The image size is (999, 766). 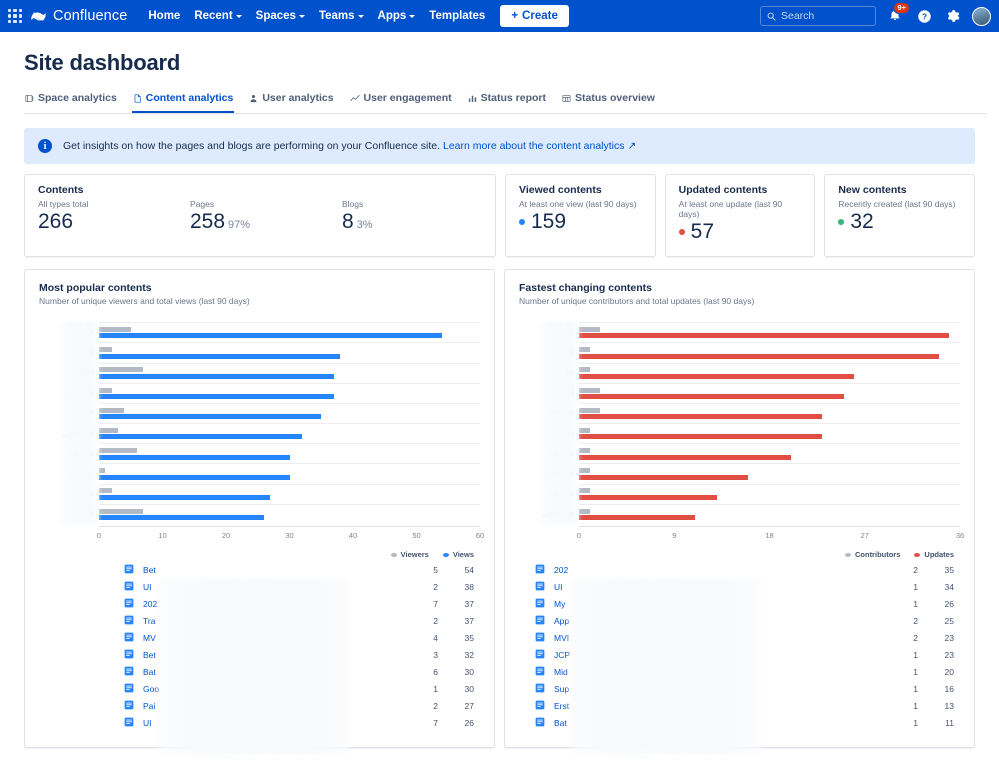 I want to click on avatar, so click(x=981, y=16).